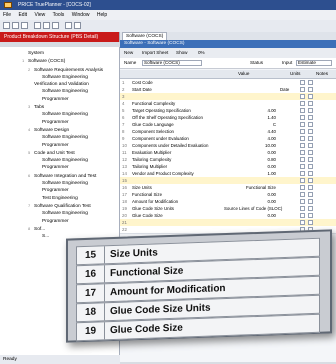  What do you see at coordinates (60, 107) in the screenshot?
I see `tree-item: 3 Tabs` at bounding box center [60, 107].